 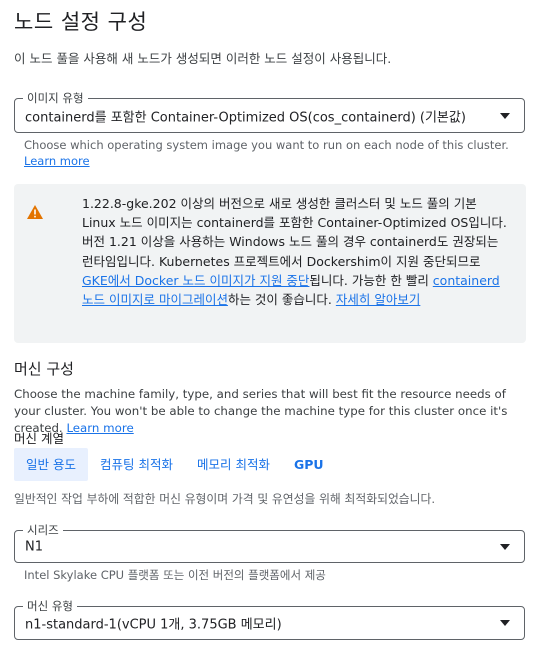 What do you see at coordinates (57, 161) in the screenshot?
I see `image-type-learn-more-link: Learn more` at bounding box center [57, 161].